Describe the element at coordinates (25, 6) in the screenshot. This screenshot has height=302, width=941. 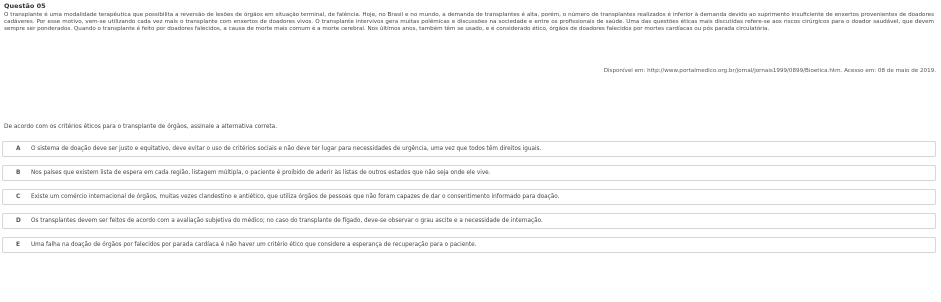
I see `question-title: Questão 05` at that location.